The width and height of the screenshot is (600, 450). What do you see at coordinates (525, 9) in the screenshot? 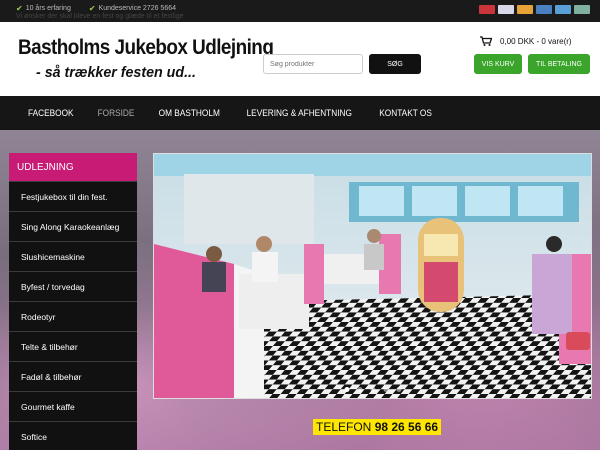
I see `mastercard-icon` at bounding box center [525, 9].